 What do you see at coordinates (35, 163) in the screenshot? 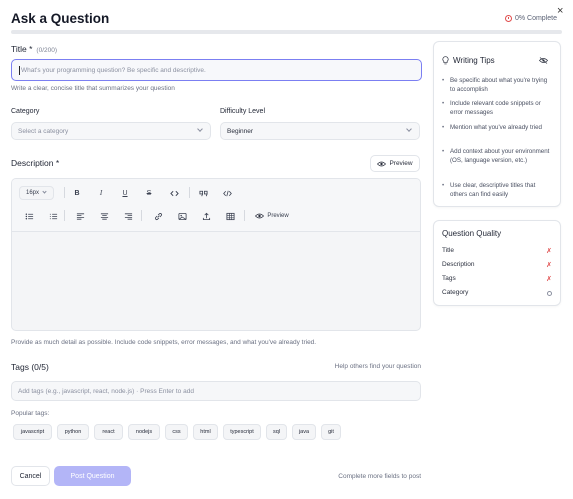
I see `description-label: Description *` at bounding box center [35, 163].